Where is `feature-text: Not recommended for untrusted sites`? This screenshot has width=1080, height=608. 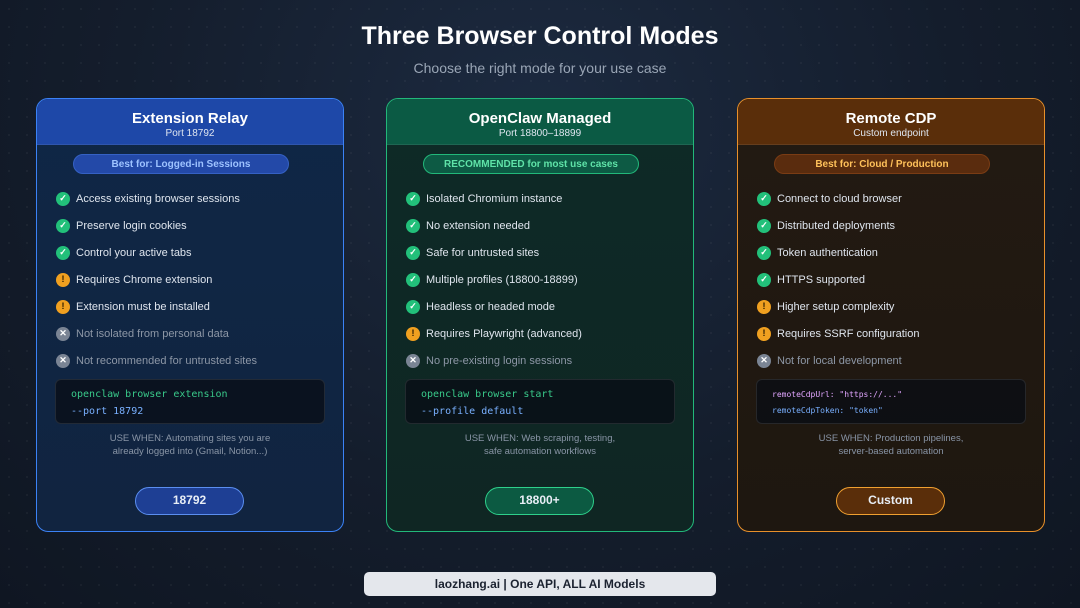 feature-text: Not recommended for untrusted sites is located at coordinates (166, 360).